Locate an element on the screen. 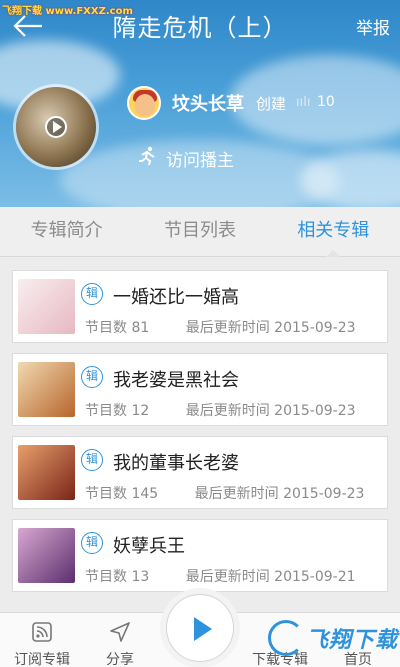 The image size is (400, 667). episode-count: 节目数 145 is located at coordinates (122, 494).